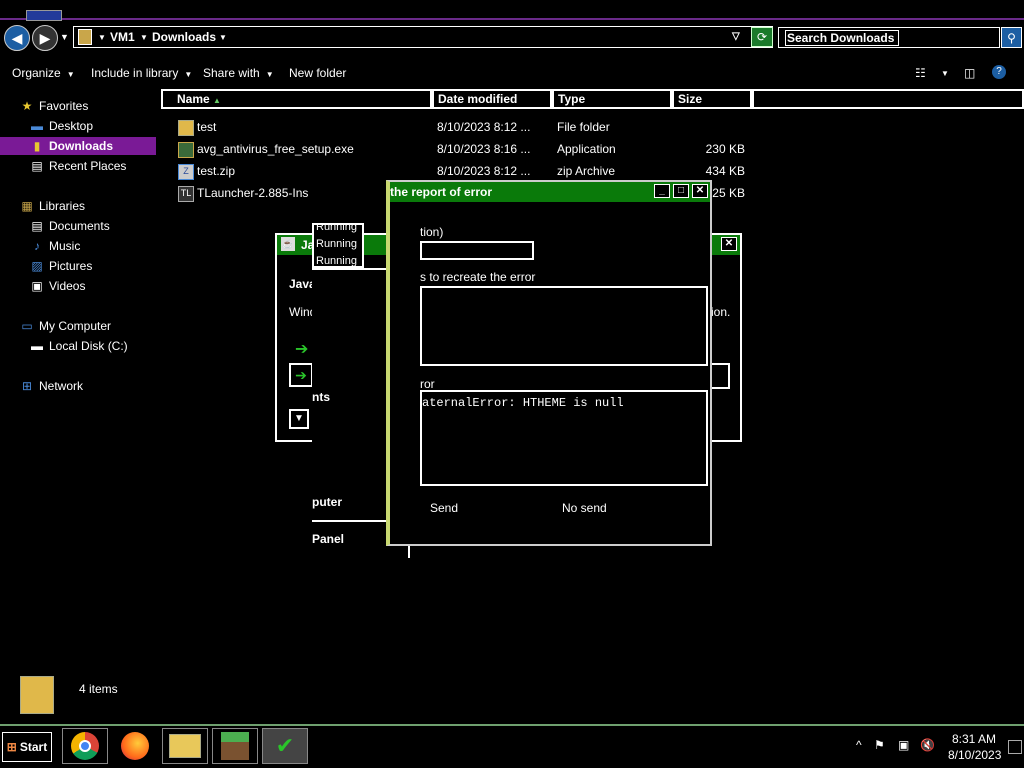 The width and height of the screenshot is (1024, 768). What do you see at coordinates (122, 37) in the screenshot?
I see `breadcrumb-vm1: VM1` at bounding box center [122, 37].